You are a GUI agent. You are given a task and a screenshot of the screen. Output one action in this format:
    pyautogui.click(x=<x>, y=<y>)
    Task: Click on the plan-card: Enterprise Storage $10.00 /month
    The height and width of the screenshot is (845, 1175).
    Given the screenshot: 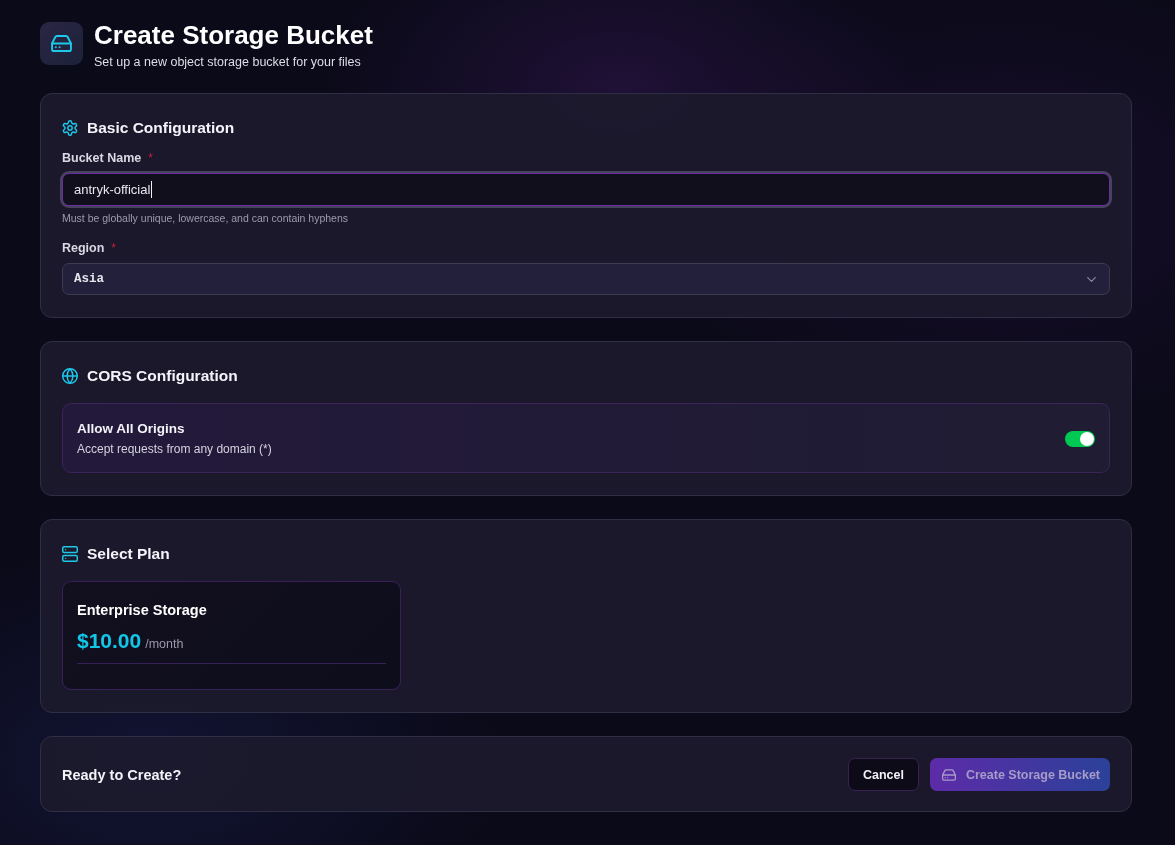 What is the action you would take?
    pyautogui.click(x=231, y=635)
    